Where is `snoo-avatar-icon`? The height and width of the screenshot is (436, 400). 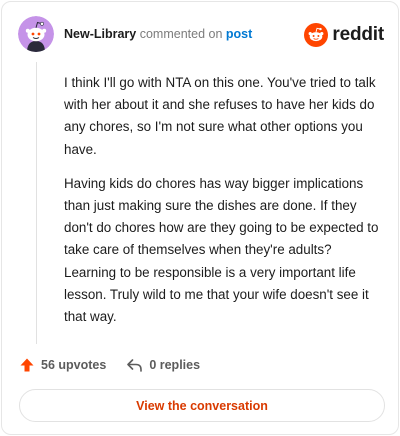 snoo-avatar-icon is located at coordinates (36, 34).